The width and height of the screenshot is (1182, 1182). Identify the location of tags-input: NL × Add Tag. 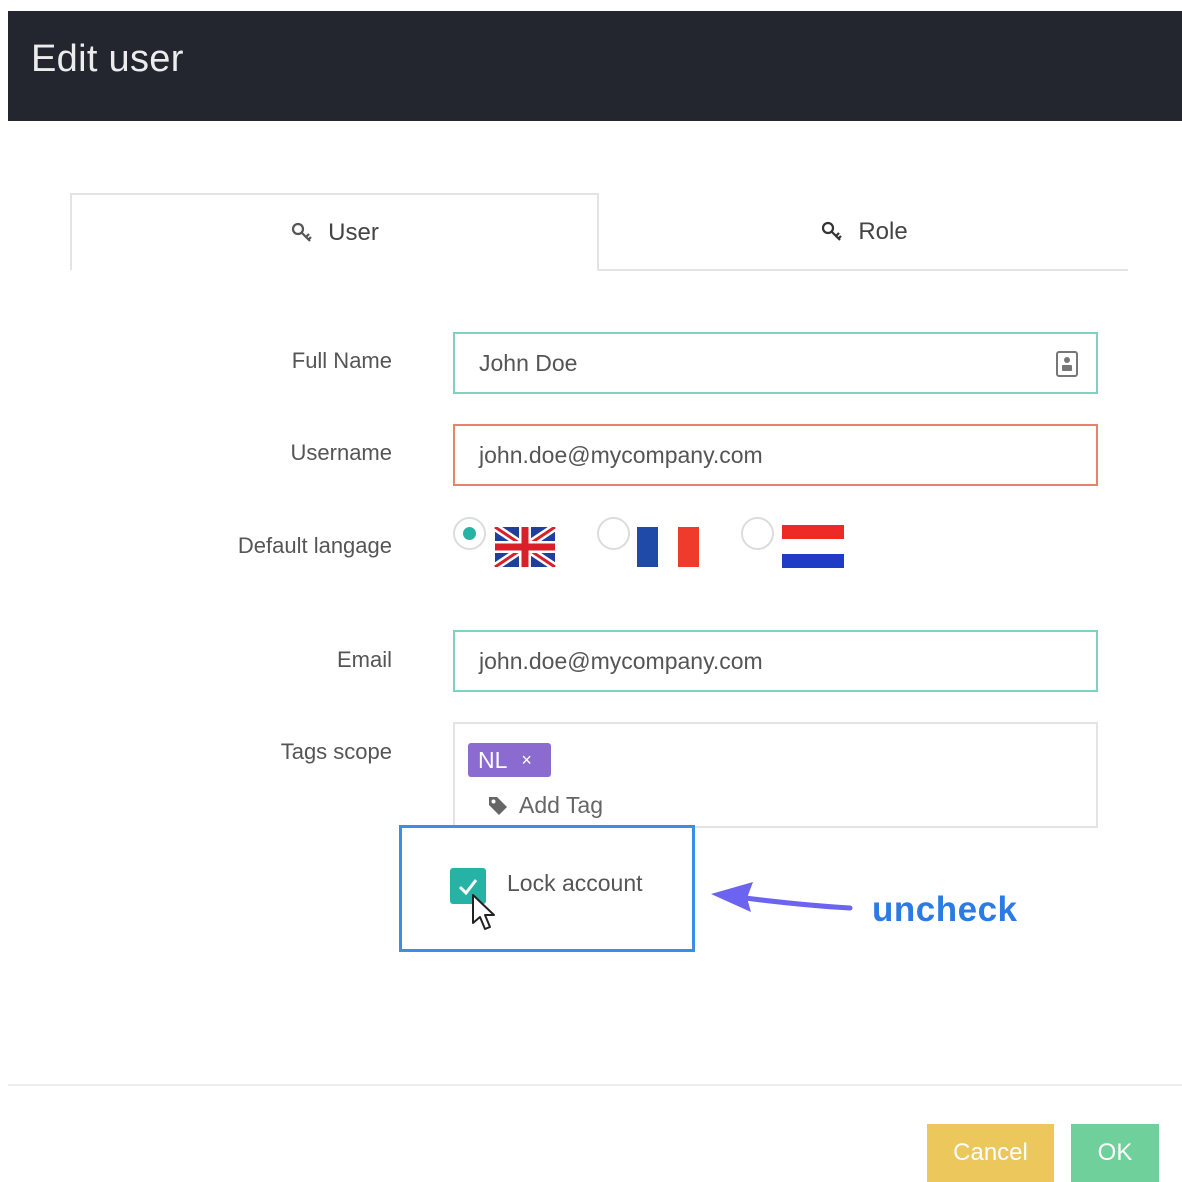
(775, 775).